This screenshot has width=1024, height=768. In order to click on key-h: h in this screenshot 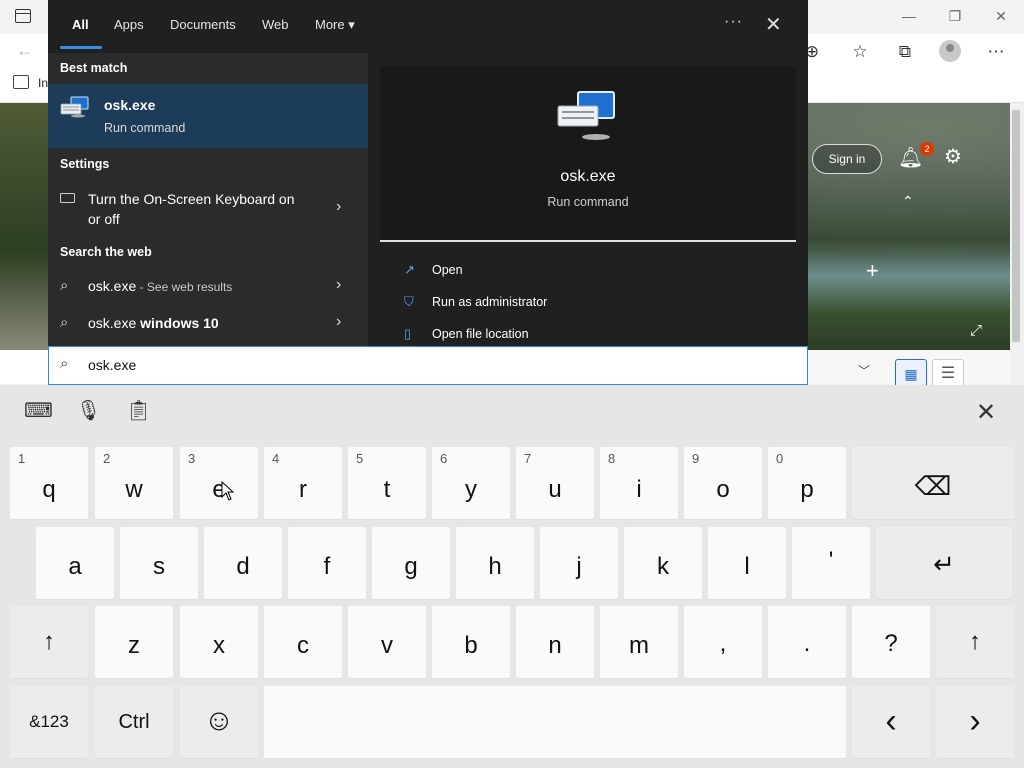, I will do `click(495, 563)`.